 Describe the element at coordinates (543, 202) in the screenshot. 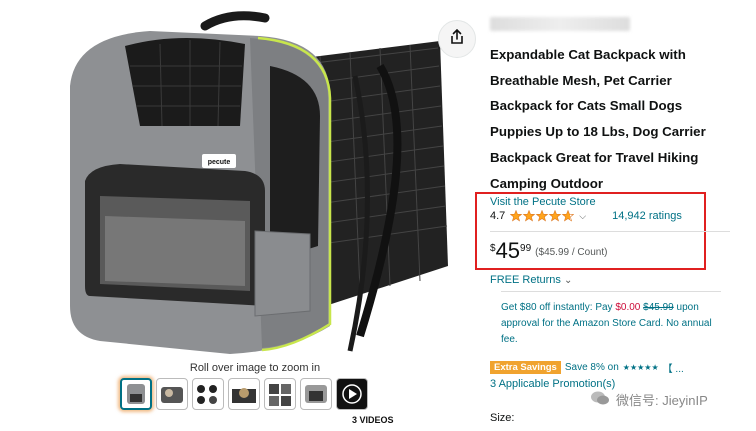

I see `store-link: Visit the Pecute Store` at that location.